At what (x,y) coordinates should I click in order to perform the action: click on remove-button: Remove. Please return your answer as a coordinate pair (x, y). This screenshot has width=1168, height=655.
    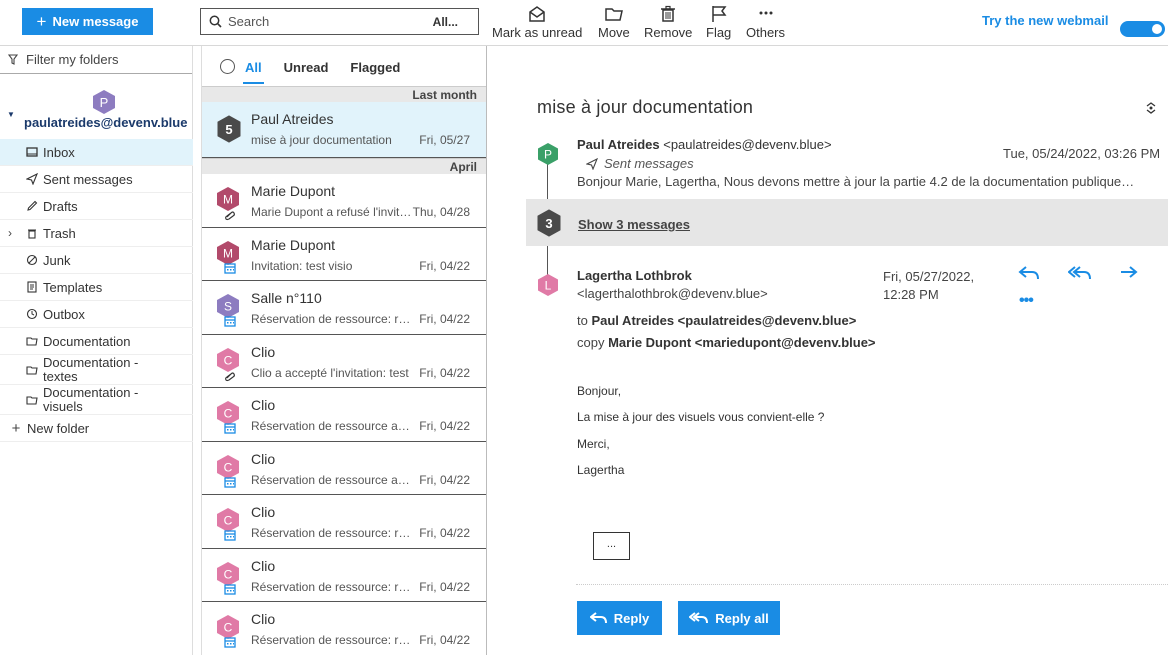
    Looking at the image, I should click on (668, 22).